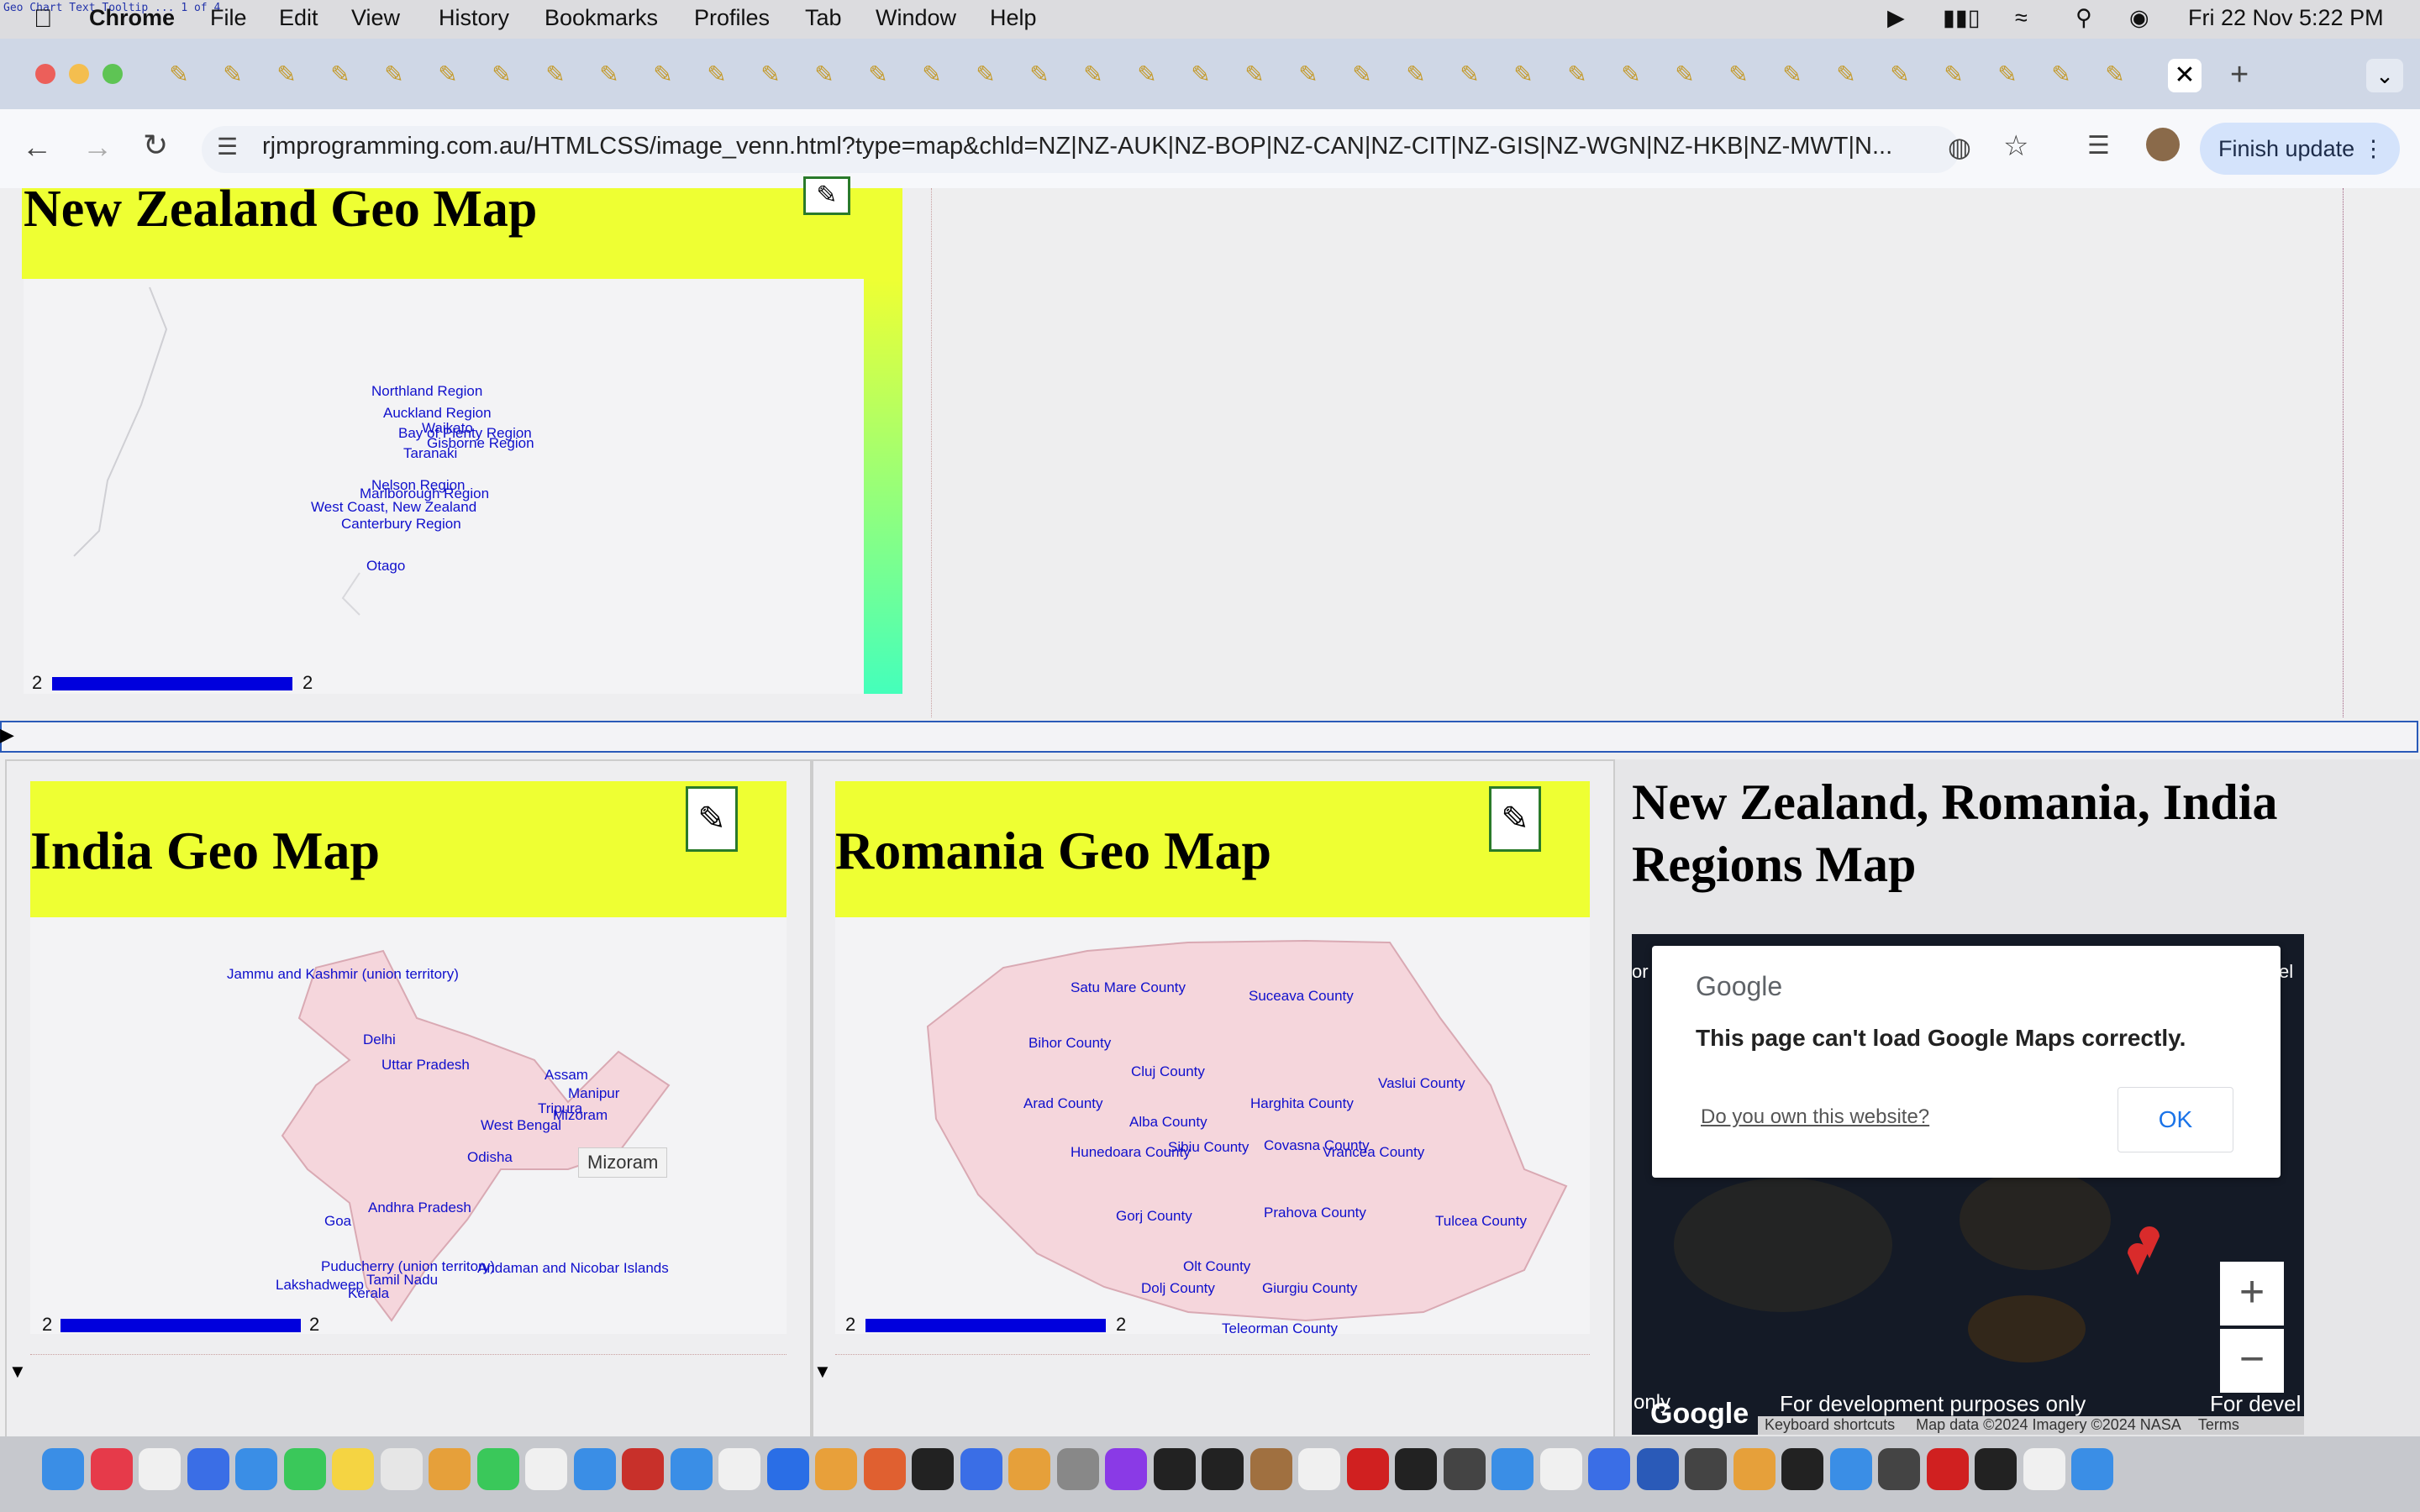 Image resolution: width=2420 pixels, height=1512 pixels. What do you see at coordinates (17, 1372) in the screenshot?
I see `disclosure-triangle-icon: ▼` at bounding box center [17, 1372].